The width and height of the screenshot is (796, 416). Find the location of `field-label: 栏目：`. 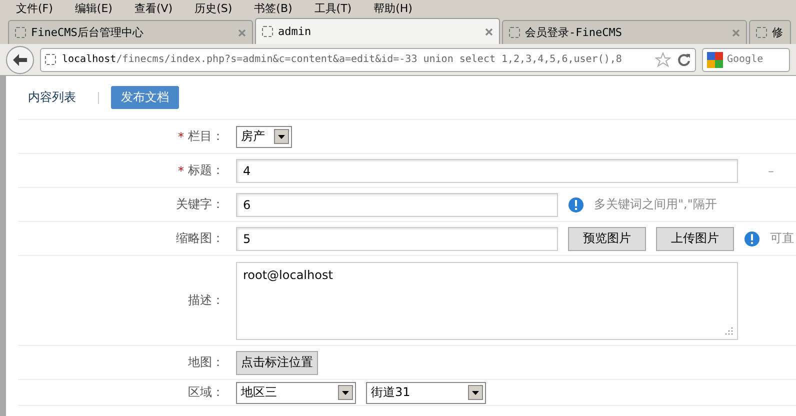

field-label: 栏目： is located at coordinates (206, 136).